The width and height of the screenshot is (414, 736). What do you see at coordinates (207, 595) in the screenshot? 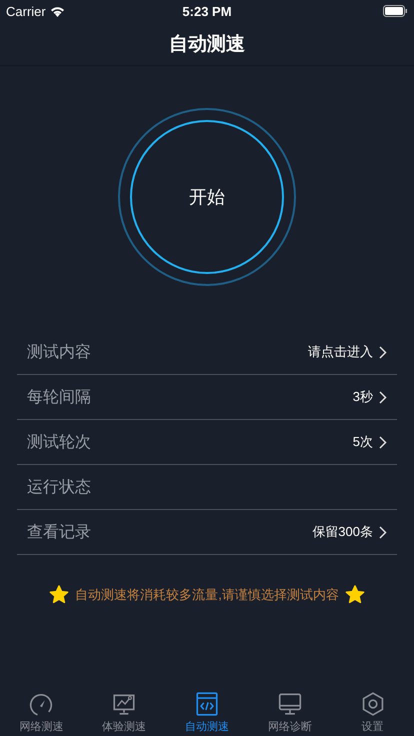
I see `notice-text: 自动测速将消耗较多流量,请谨慎选择测试内容` at bounding box center [207, 595].